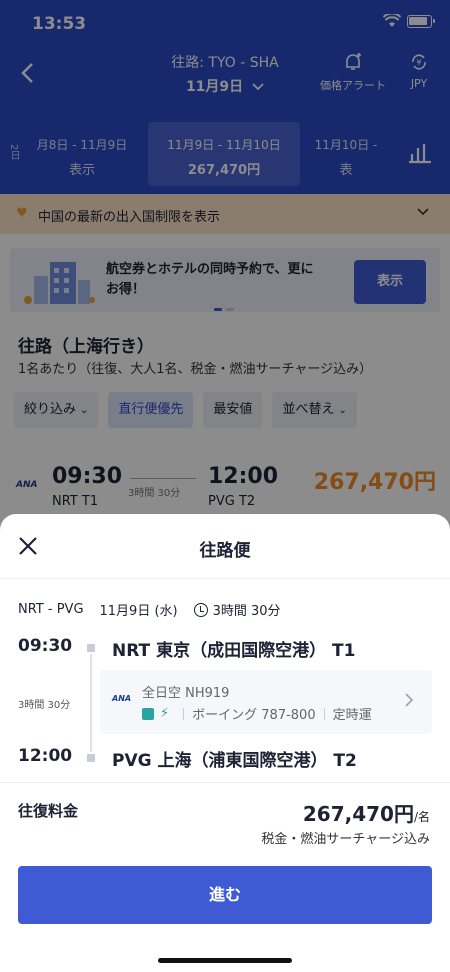  What do you see at coordinates (165, 713) in the screenshot?
I see `power-outlet-icon: ⚡` at bounding box center [165, 713].